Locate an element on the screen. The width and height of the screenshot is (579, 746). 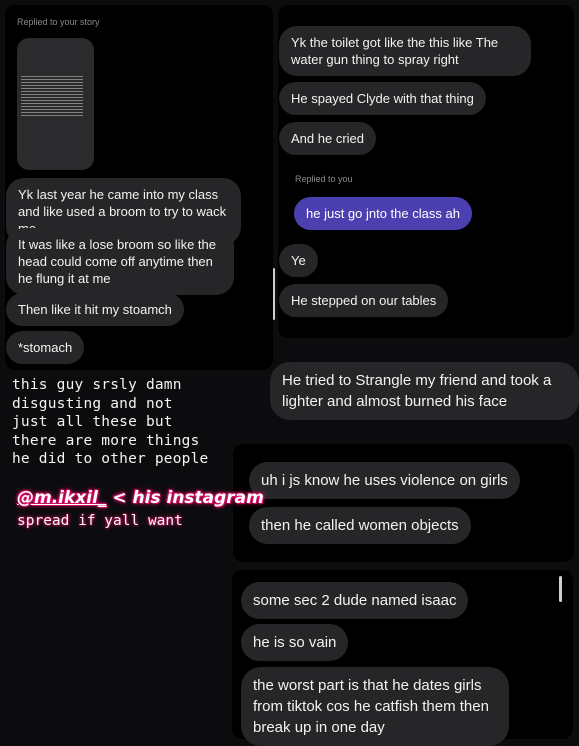
caption-line-2: disgusting and not is located at coordinates (92, 403).